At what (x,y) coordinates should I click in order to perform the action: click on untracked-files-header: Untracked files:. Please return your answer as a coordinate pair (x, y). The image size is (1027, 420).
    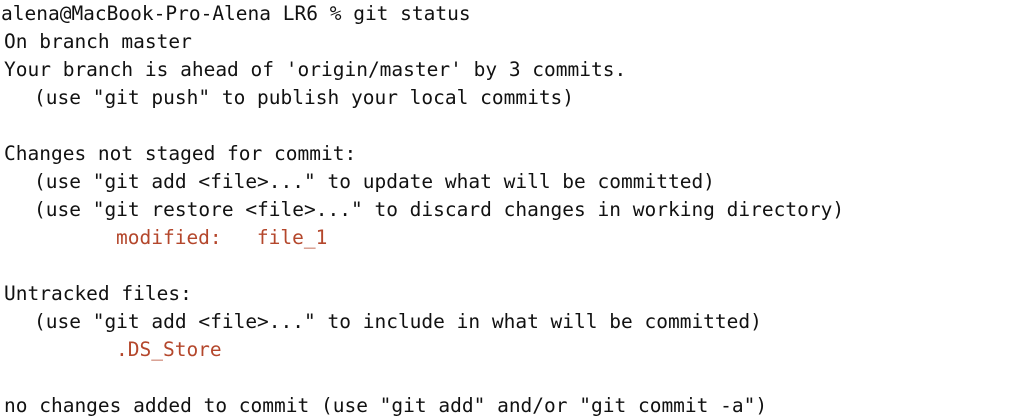
    Looking at the image, I should click on (98, 293).